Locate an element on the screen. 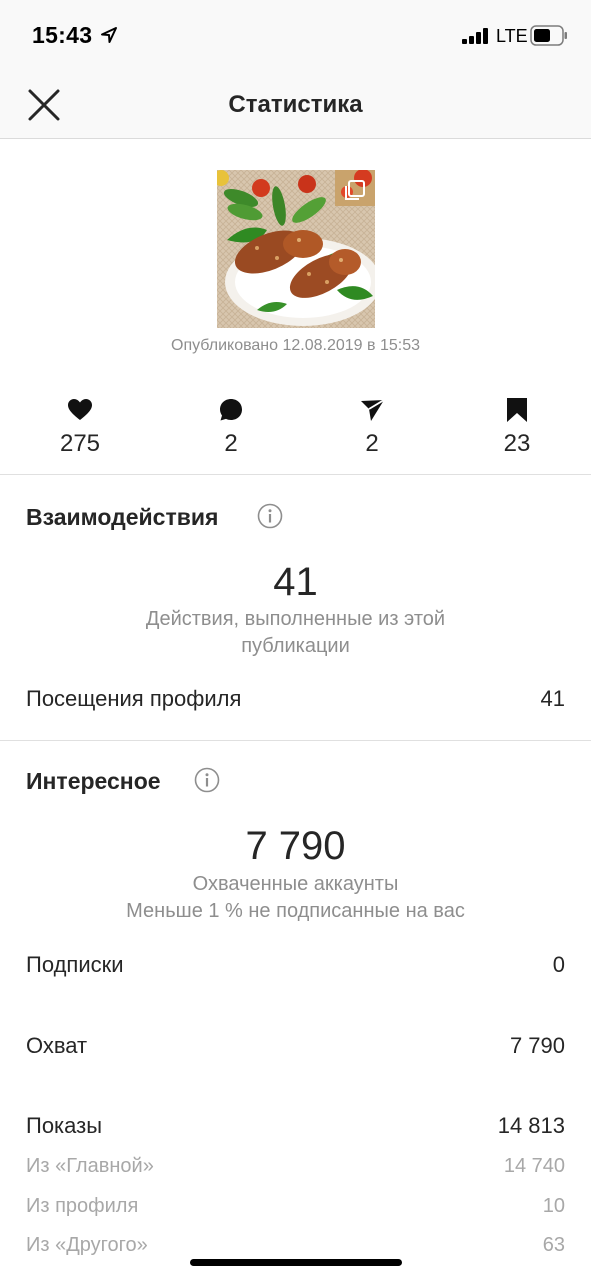 This screenshot has width=591, height=1280. profile-visits-label: Посещения профиля is located at coordinates (134, 698).